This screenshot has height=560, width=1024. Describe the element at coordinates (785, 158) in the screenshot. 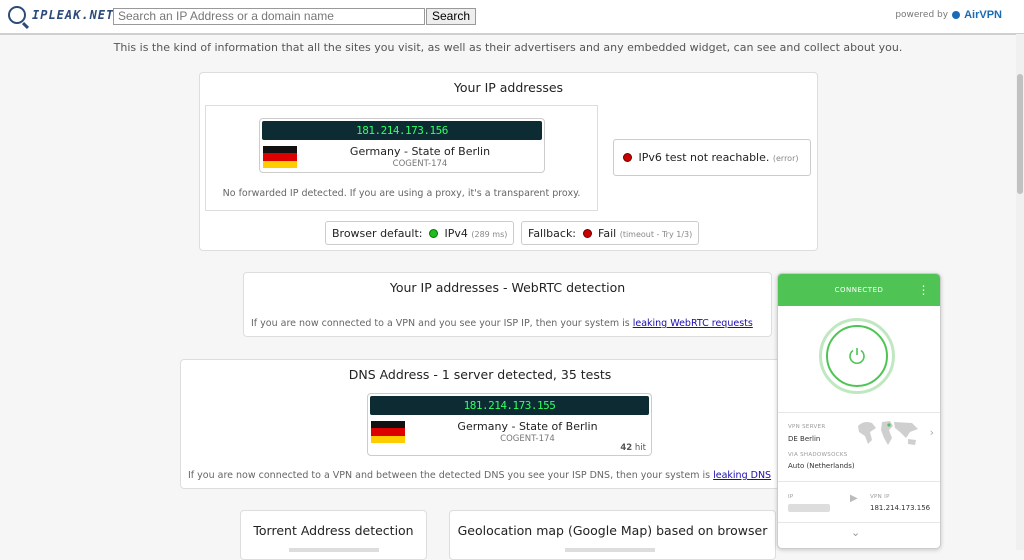

I see `ipv6-error: (error)` at that location.